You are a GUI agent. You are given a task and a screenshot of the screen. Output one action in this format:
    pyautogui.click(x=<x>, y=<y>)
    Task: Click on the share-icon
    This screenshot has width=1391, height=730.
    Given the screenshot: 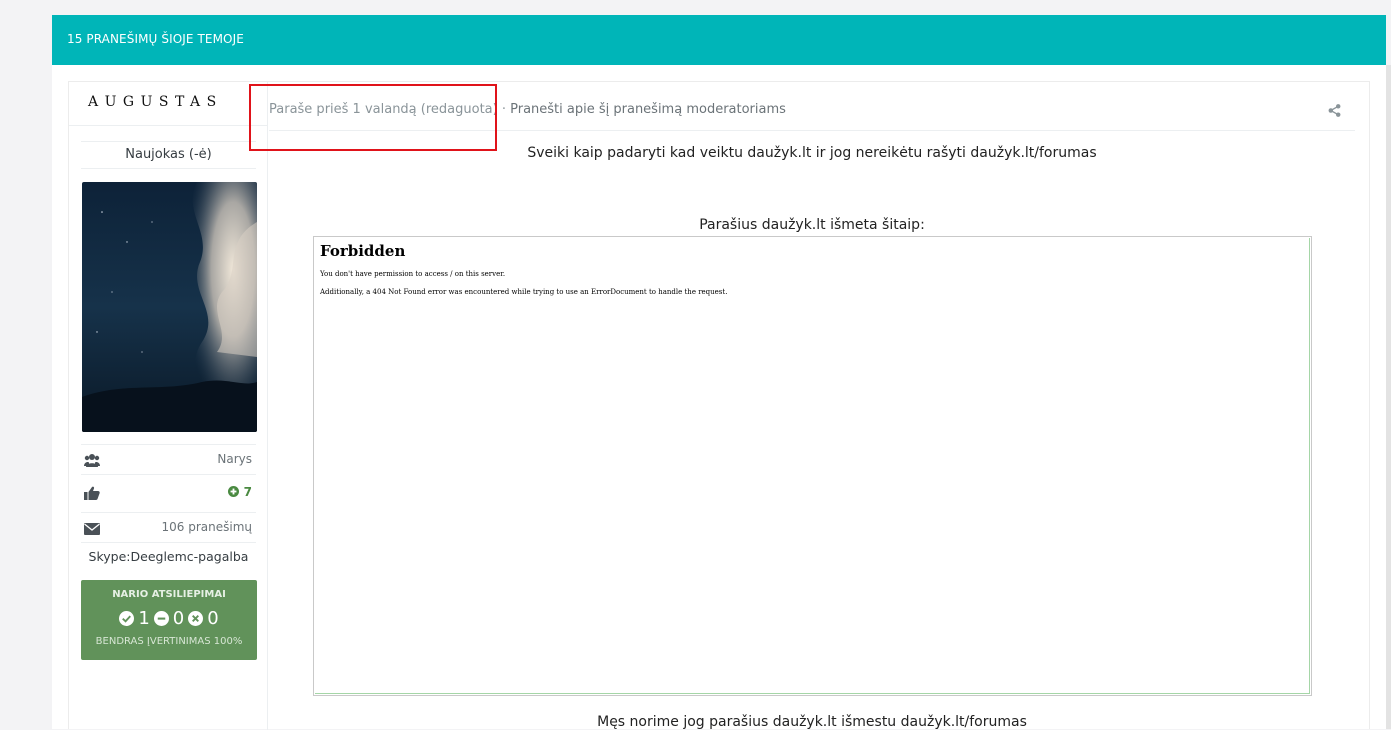 What is the action you would take?
    pyautogui.click(x=1334, y=110)
    